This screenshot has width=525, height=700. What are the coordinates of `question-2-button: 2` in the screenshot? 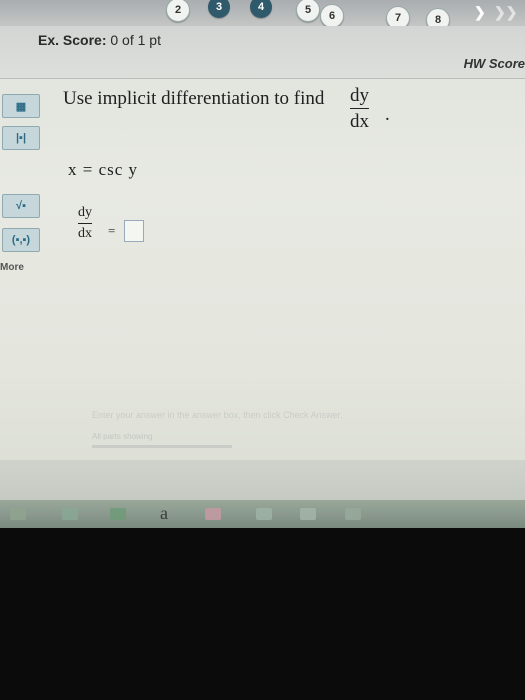 It's located at (178, 11).